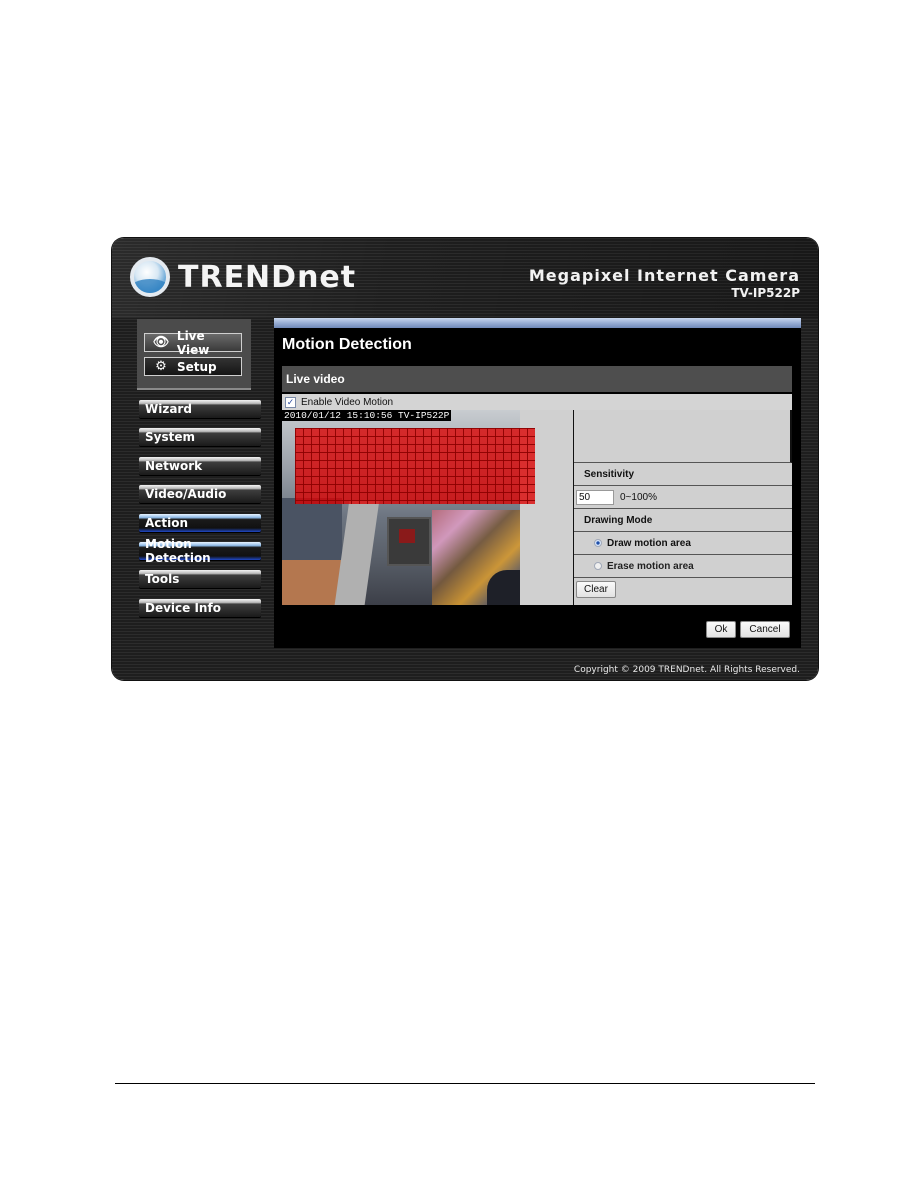  I want to click on section-header-live-video: Live video, so click(537, 379).